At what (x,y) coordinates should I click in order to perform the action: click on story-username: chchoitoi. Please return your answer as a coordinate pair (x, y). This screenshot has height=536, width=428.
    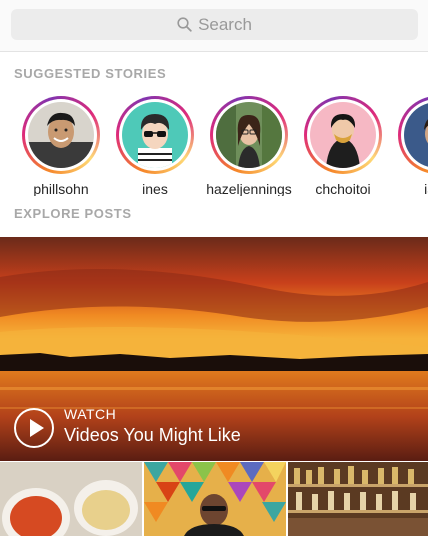
    Looking at the image, I should click on (343, 188).